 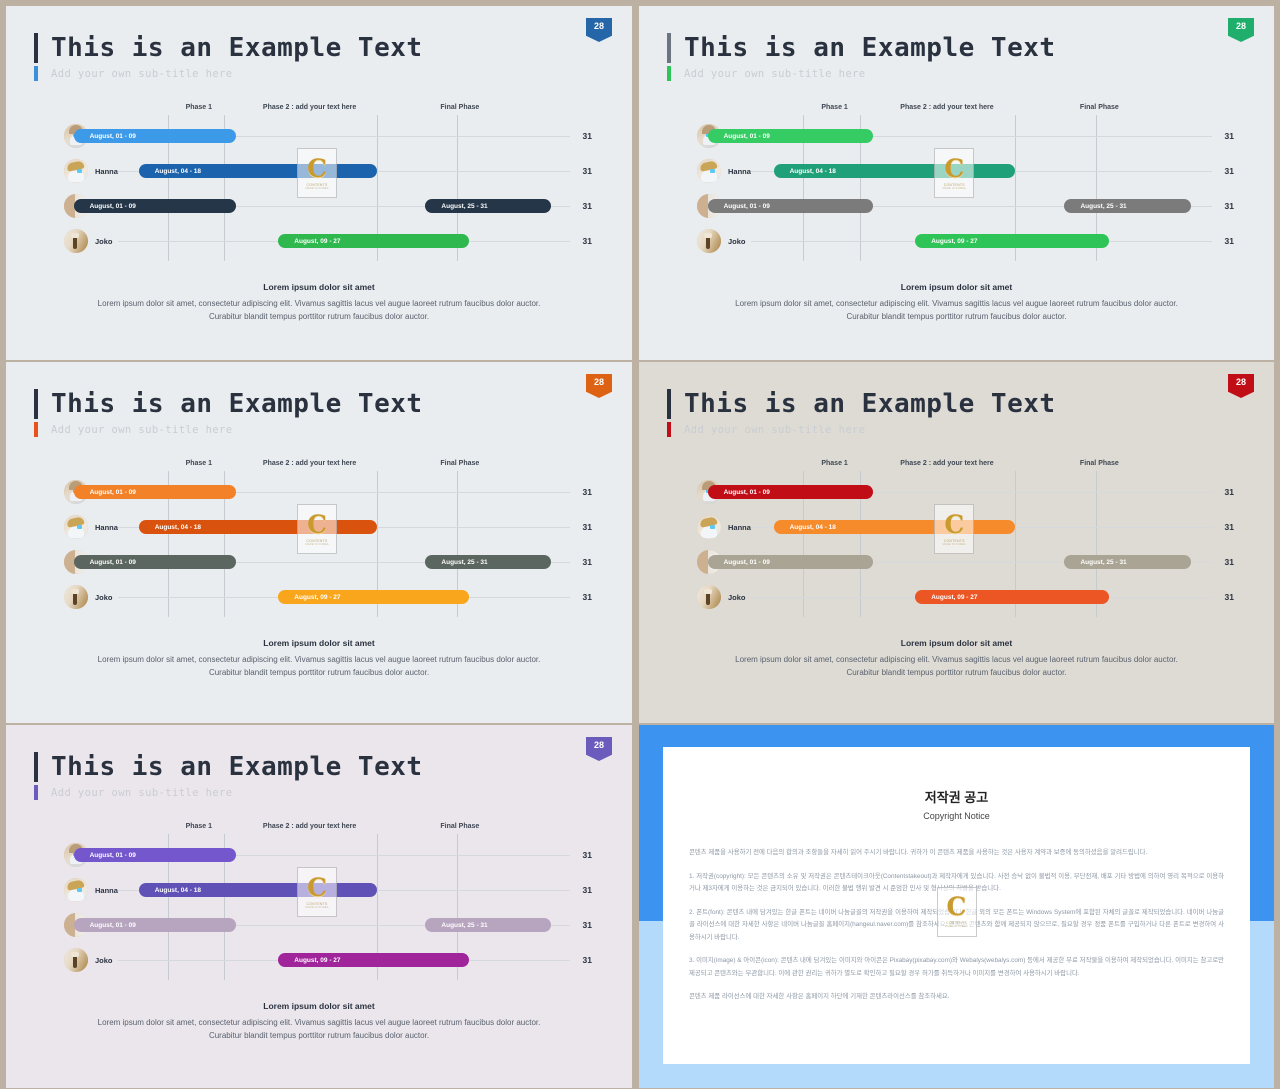 I want to click on gantt-bar-label: August, 09 - 27, so click(x=954, y=241).